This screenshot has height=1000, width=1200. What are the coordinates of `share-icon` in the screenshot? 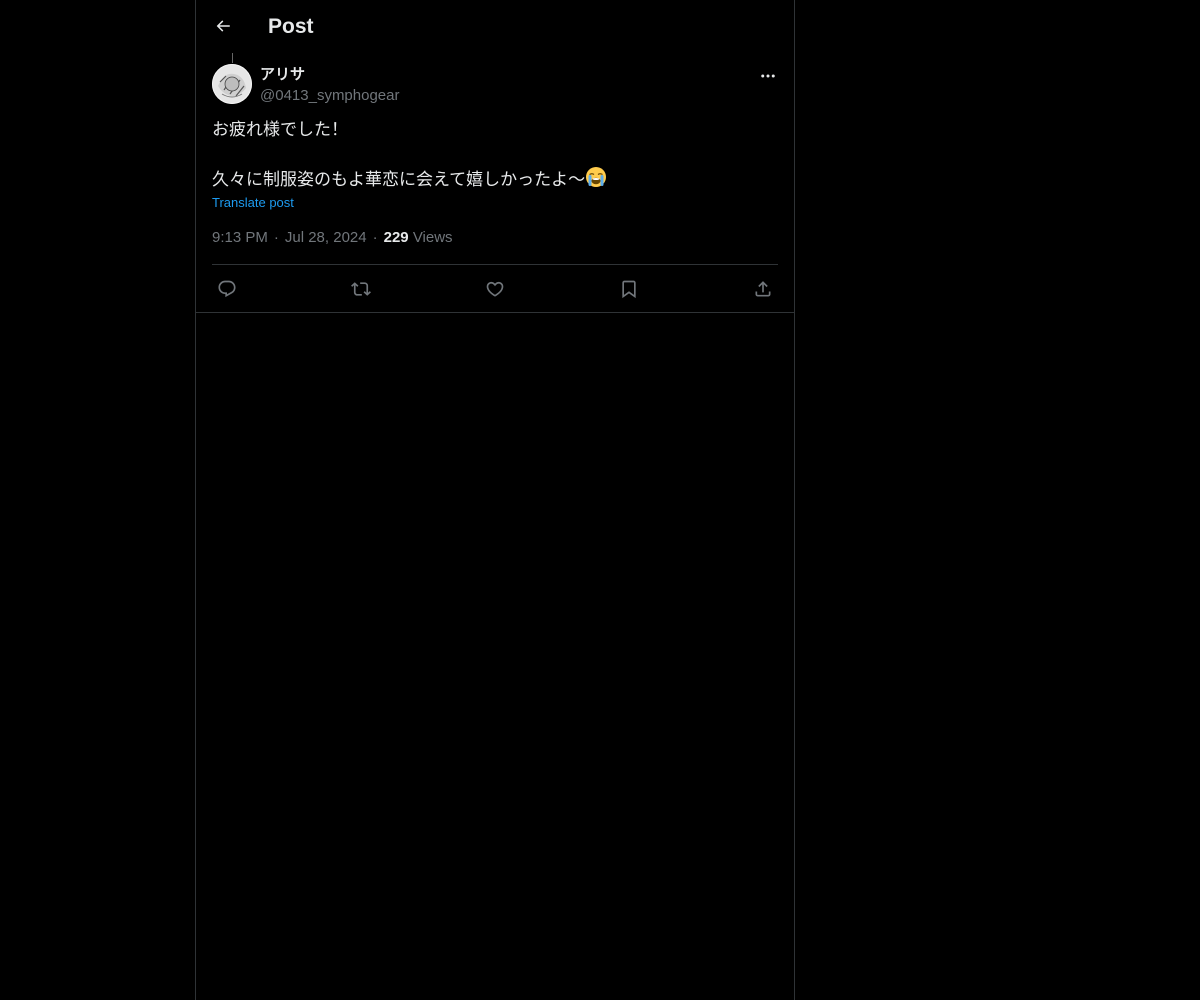 It's located at (763, 289).